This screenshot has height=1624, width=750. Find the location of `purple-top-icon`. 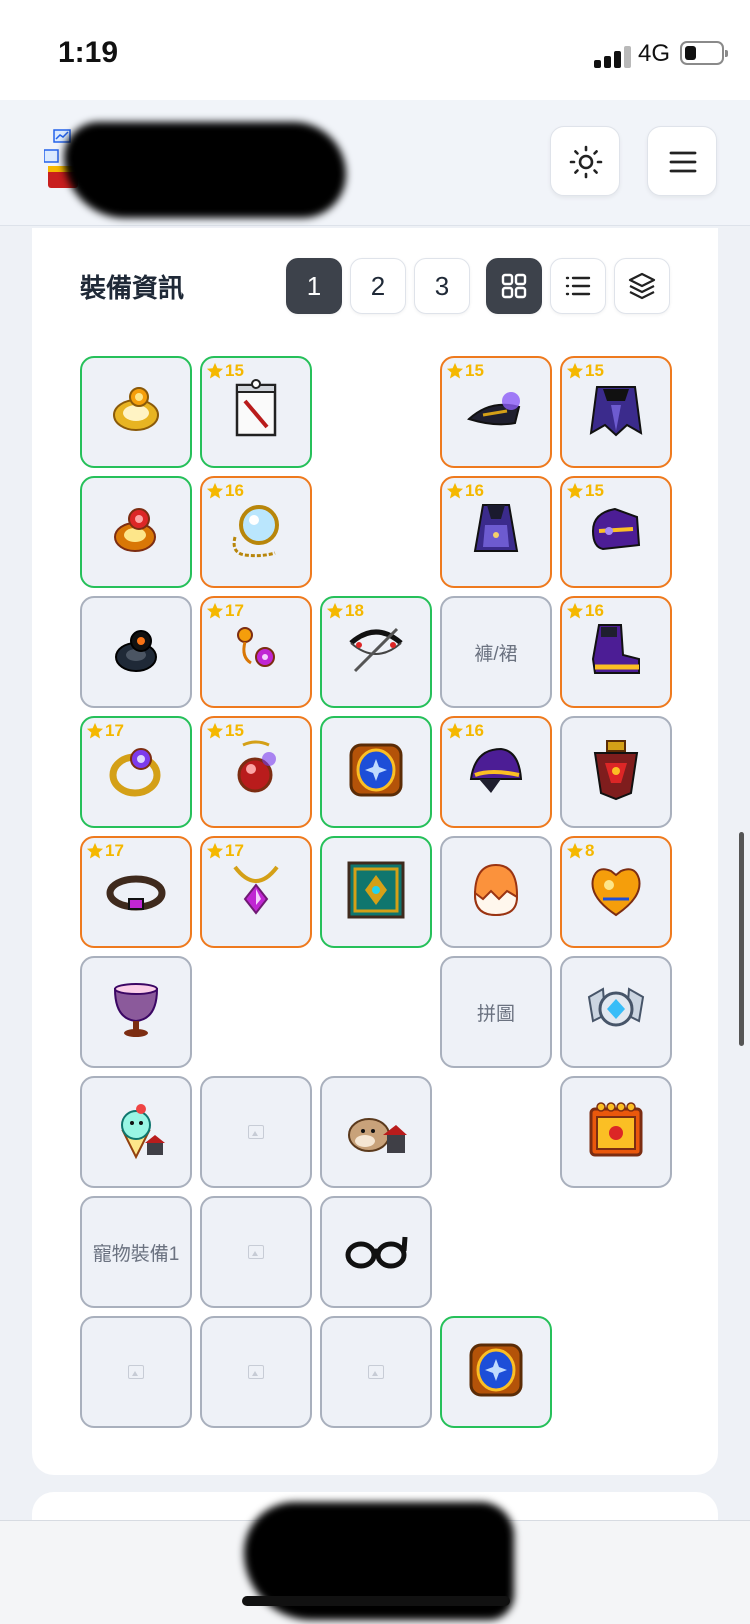

purple-top-icon is located at coordinates (496, 532).